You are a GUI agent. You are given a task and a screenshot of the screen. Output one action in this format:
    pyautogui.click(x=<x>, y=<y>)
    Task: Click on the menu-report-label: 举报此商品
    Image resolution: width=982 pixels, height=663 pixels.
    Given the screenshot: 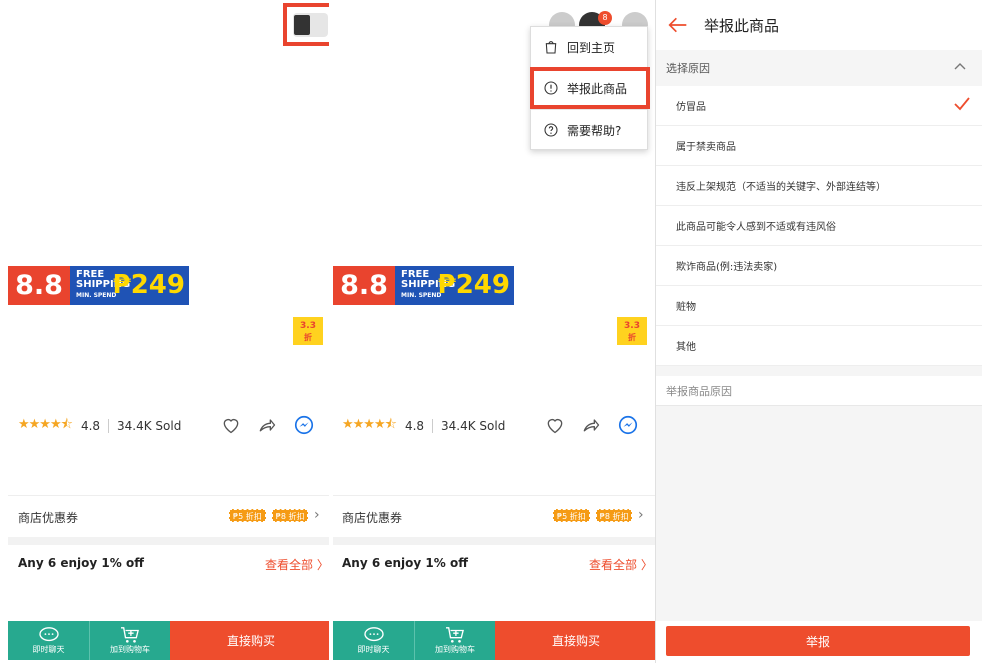 What is the action you would take?
    pyautogui.click(x=597, y=88)
    